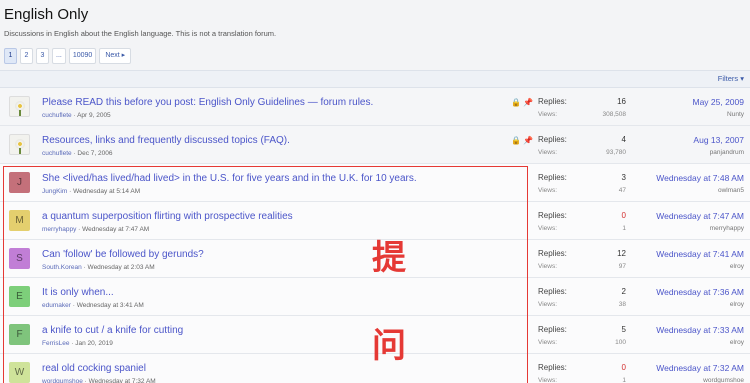 This screenshot has width=750, height=383. Describe the element at coordinates (94, 115) in the screenshot. I see `thread-start-date: Apr 9, 2005` at that location.